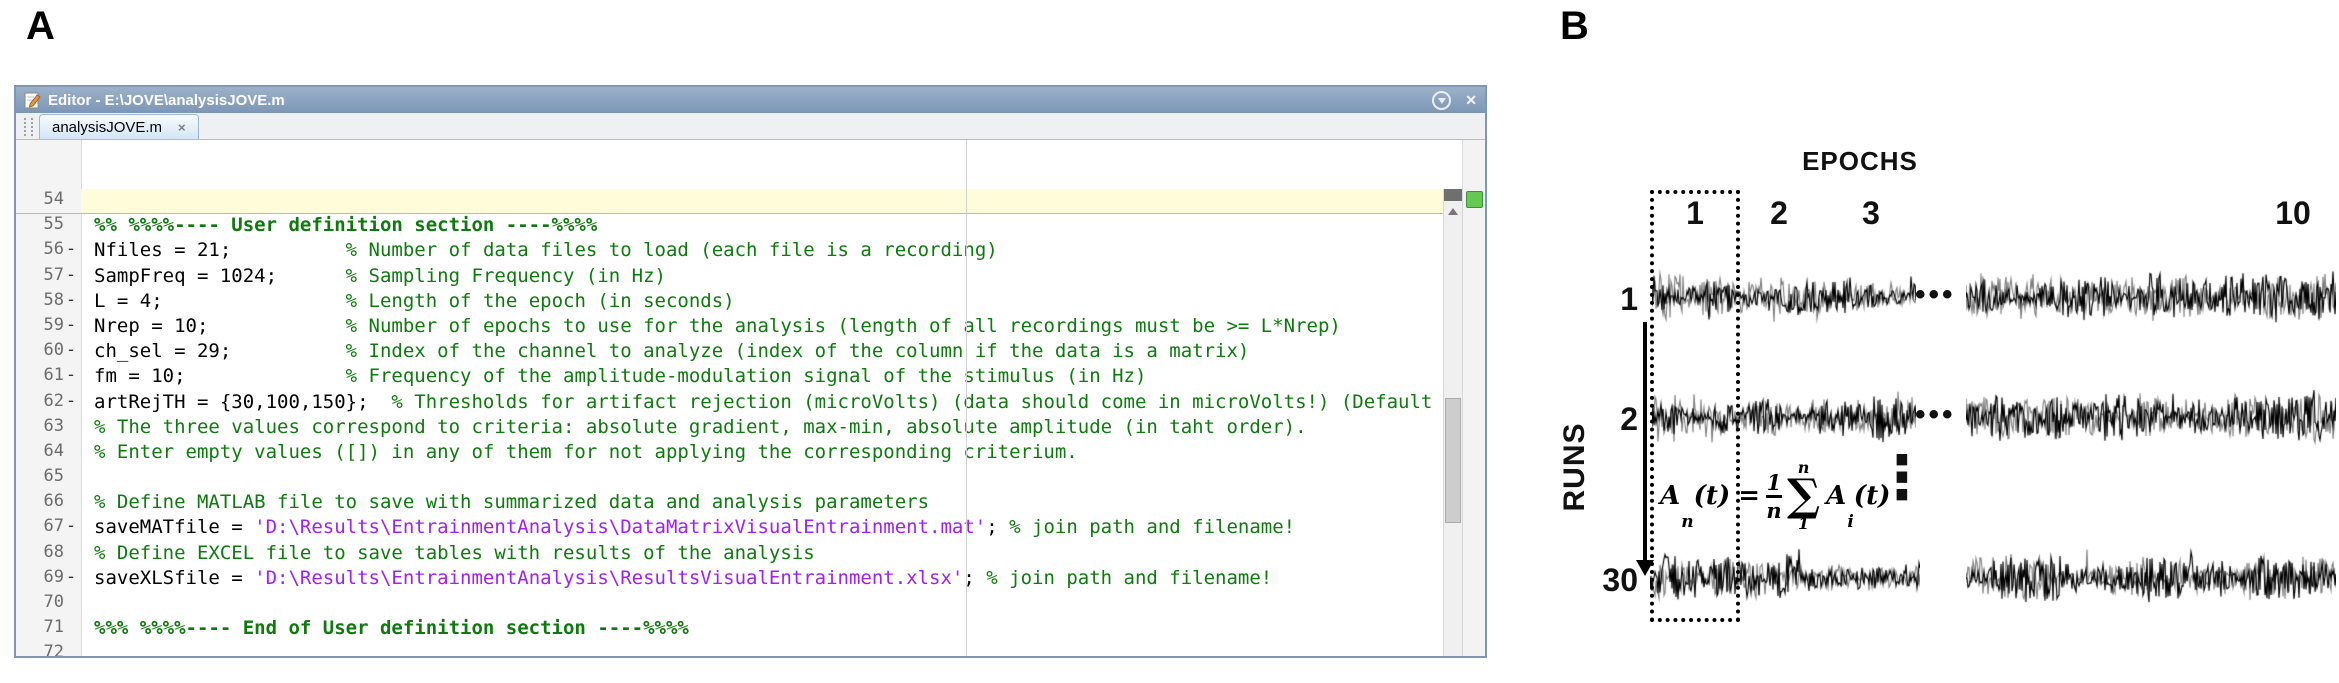 Image resolution: width=2339 pixels, height=683 pixels. What do you see at coordinates (1712, 496) in the screenshot?
I see `formula-lhs-args: (t)` at bounding box center [1712, 496].